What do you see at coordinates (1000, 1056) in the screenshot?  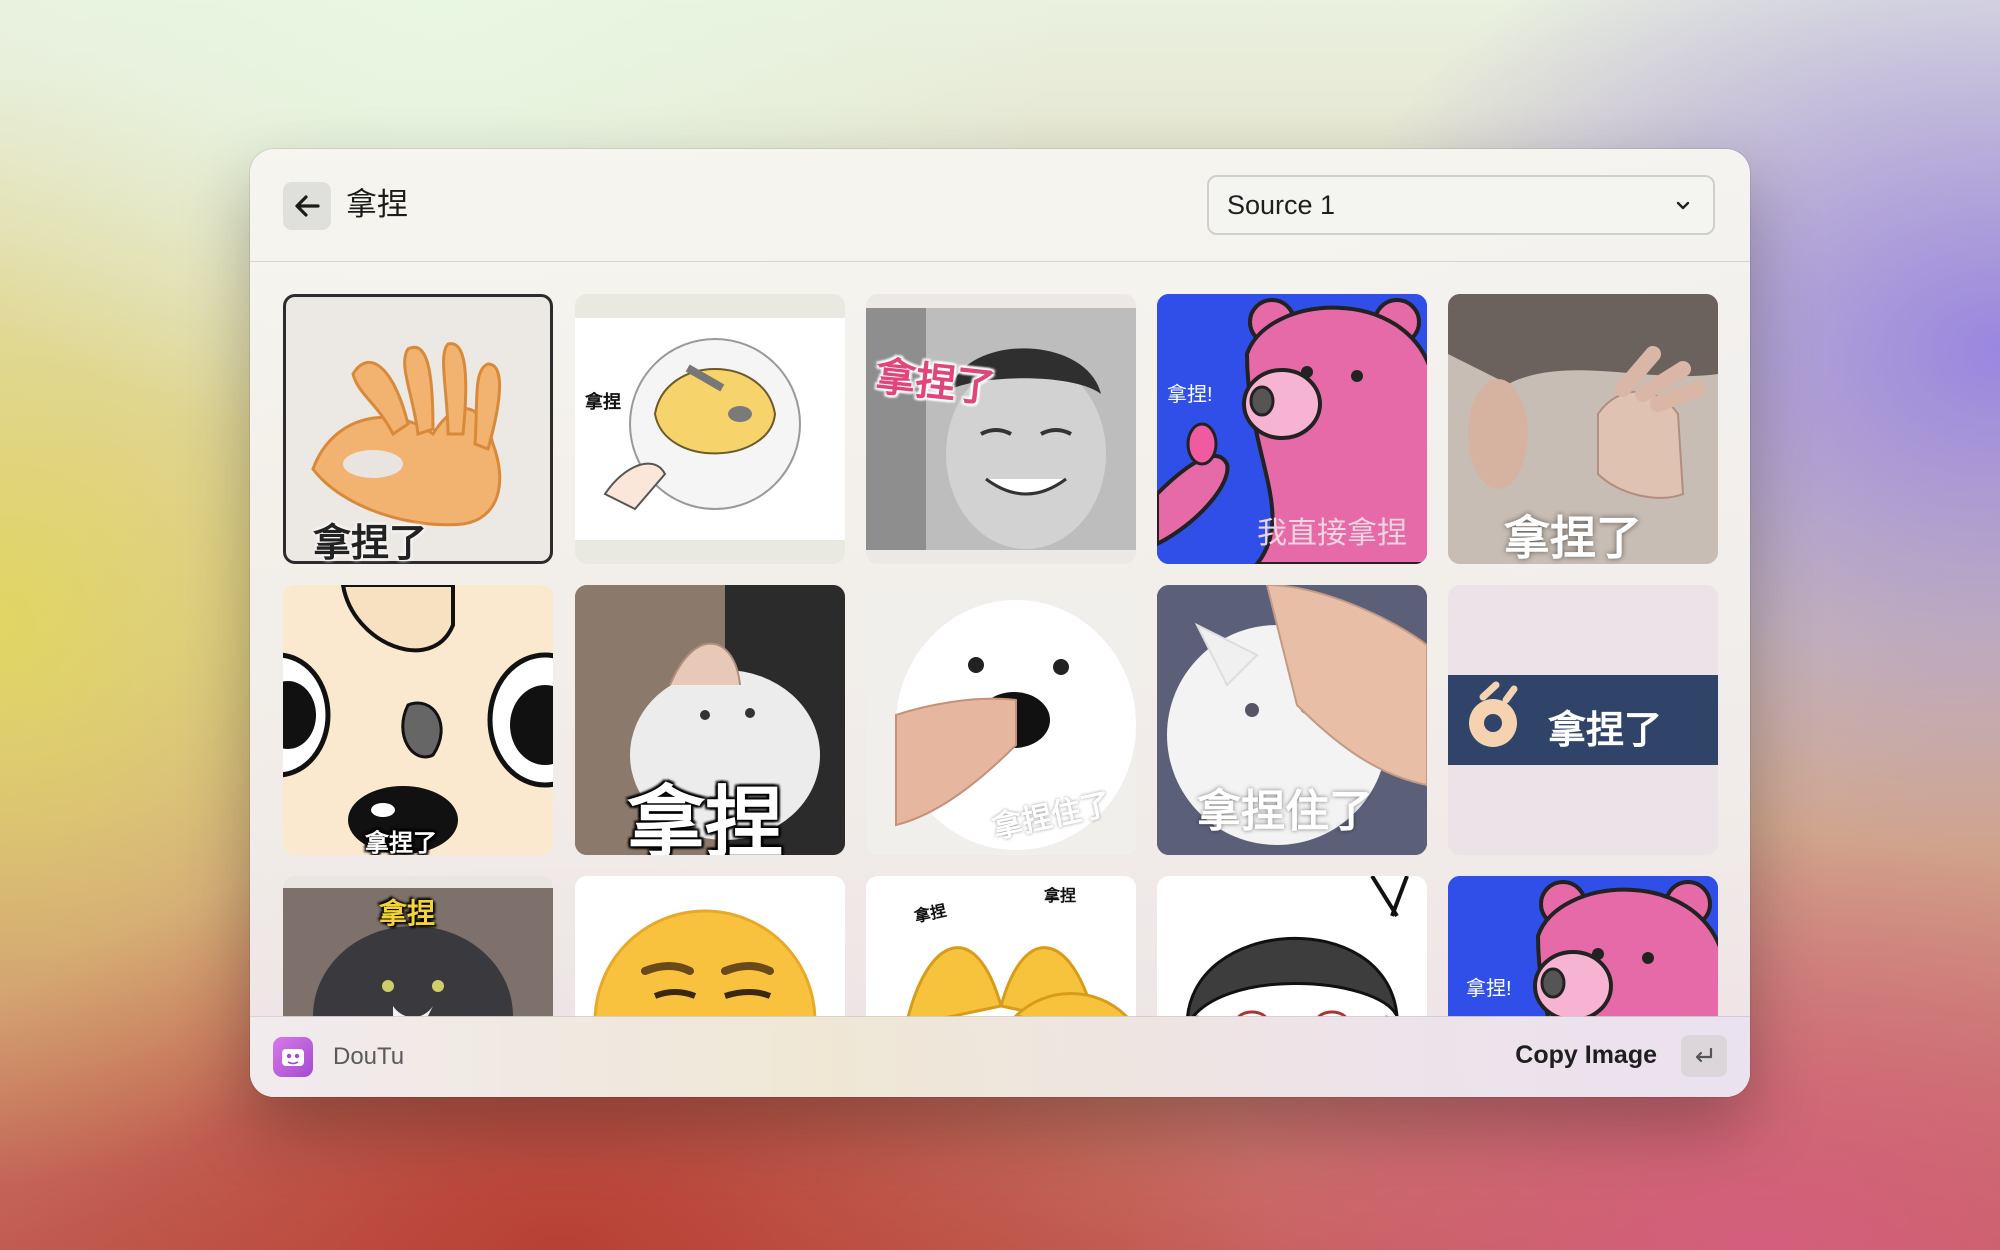 I see `footer: DouTu Copy Image` at bounding box center [1000, 1056].